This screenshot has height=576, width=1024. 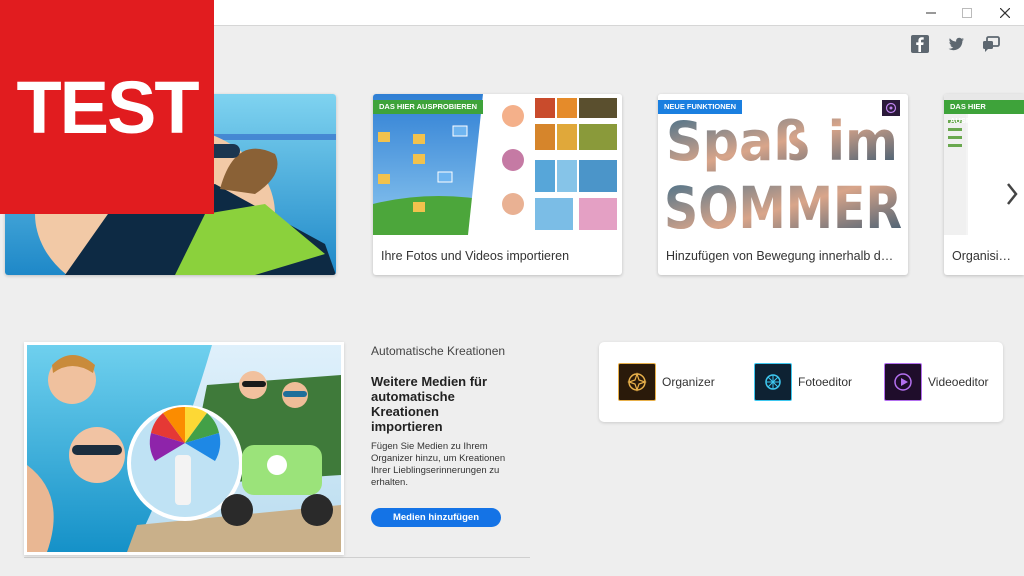 What do you see at coordinates (783, 204) in the screenshot?
I see `art-text-line2: SOMMER` at bounding box center [783, 204].